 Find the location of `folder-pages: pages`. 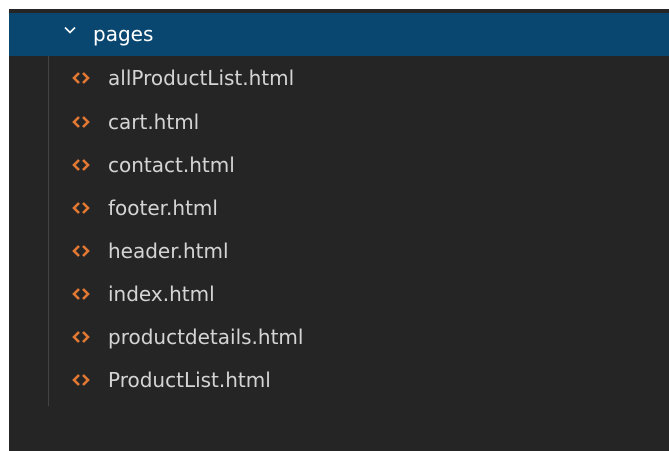

folder-pages: pages is located at coordinates (339, 34).